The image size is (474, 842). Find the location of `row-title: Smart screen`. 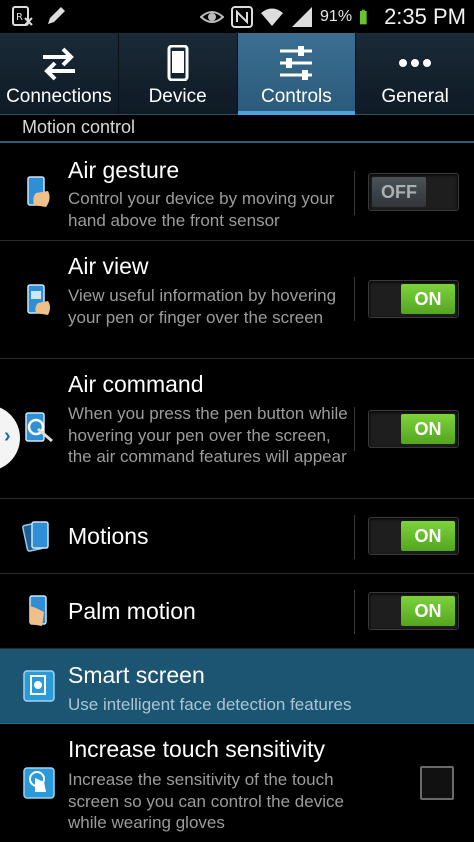

row-title: Smart screen is located at coordinates (136, 675).